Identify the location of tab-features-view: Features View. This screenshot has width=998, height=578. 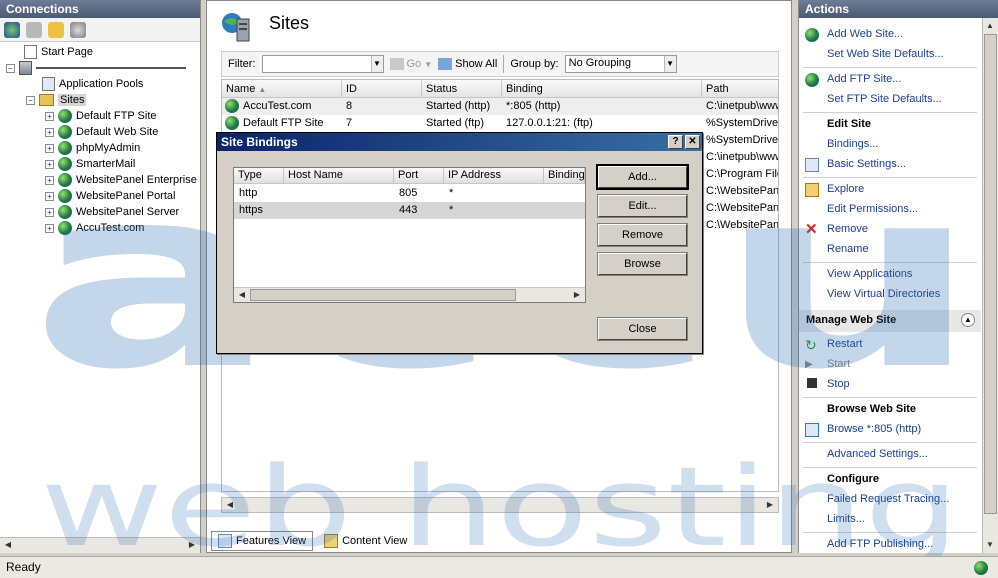
(262, 541).